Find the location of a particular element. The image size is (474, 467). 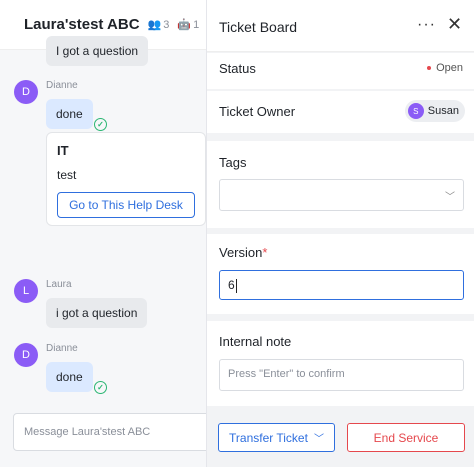

ticket-header: Ticket Board ··· ✕ is located at coordinates (340, 26).